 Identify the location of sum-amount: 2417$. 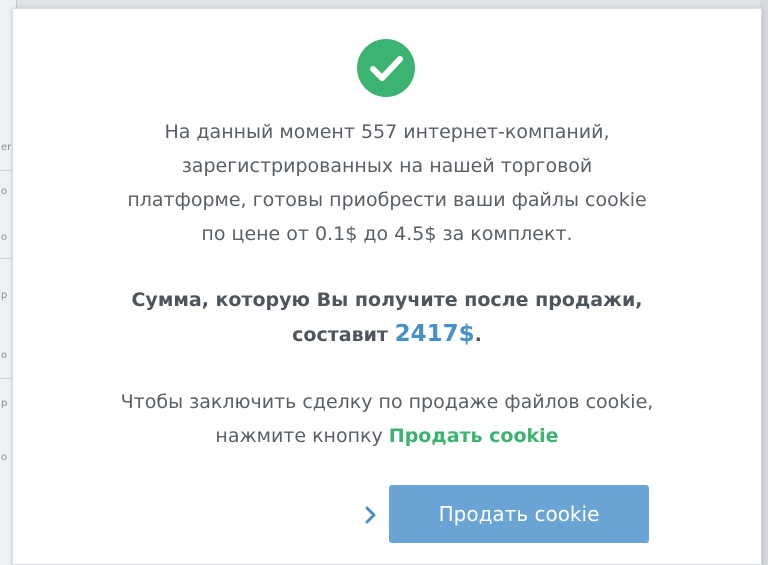
(434, 334).